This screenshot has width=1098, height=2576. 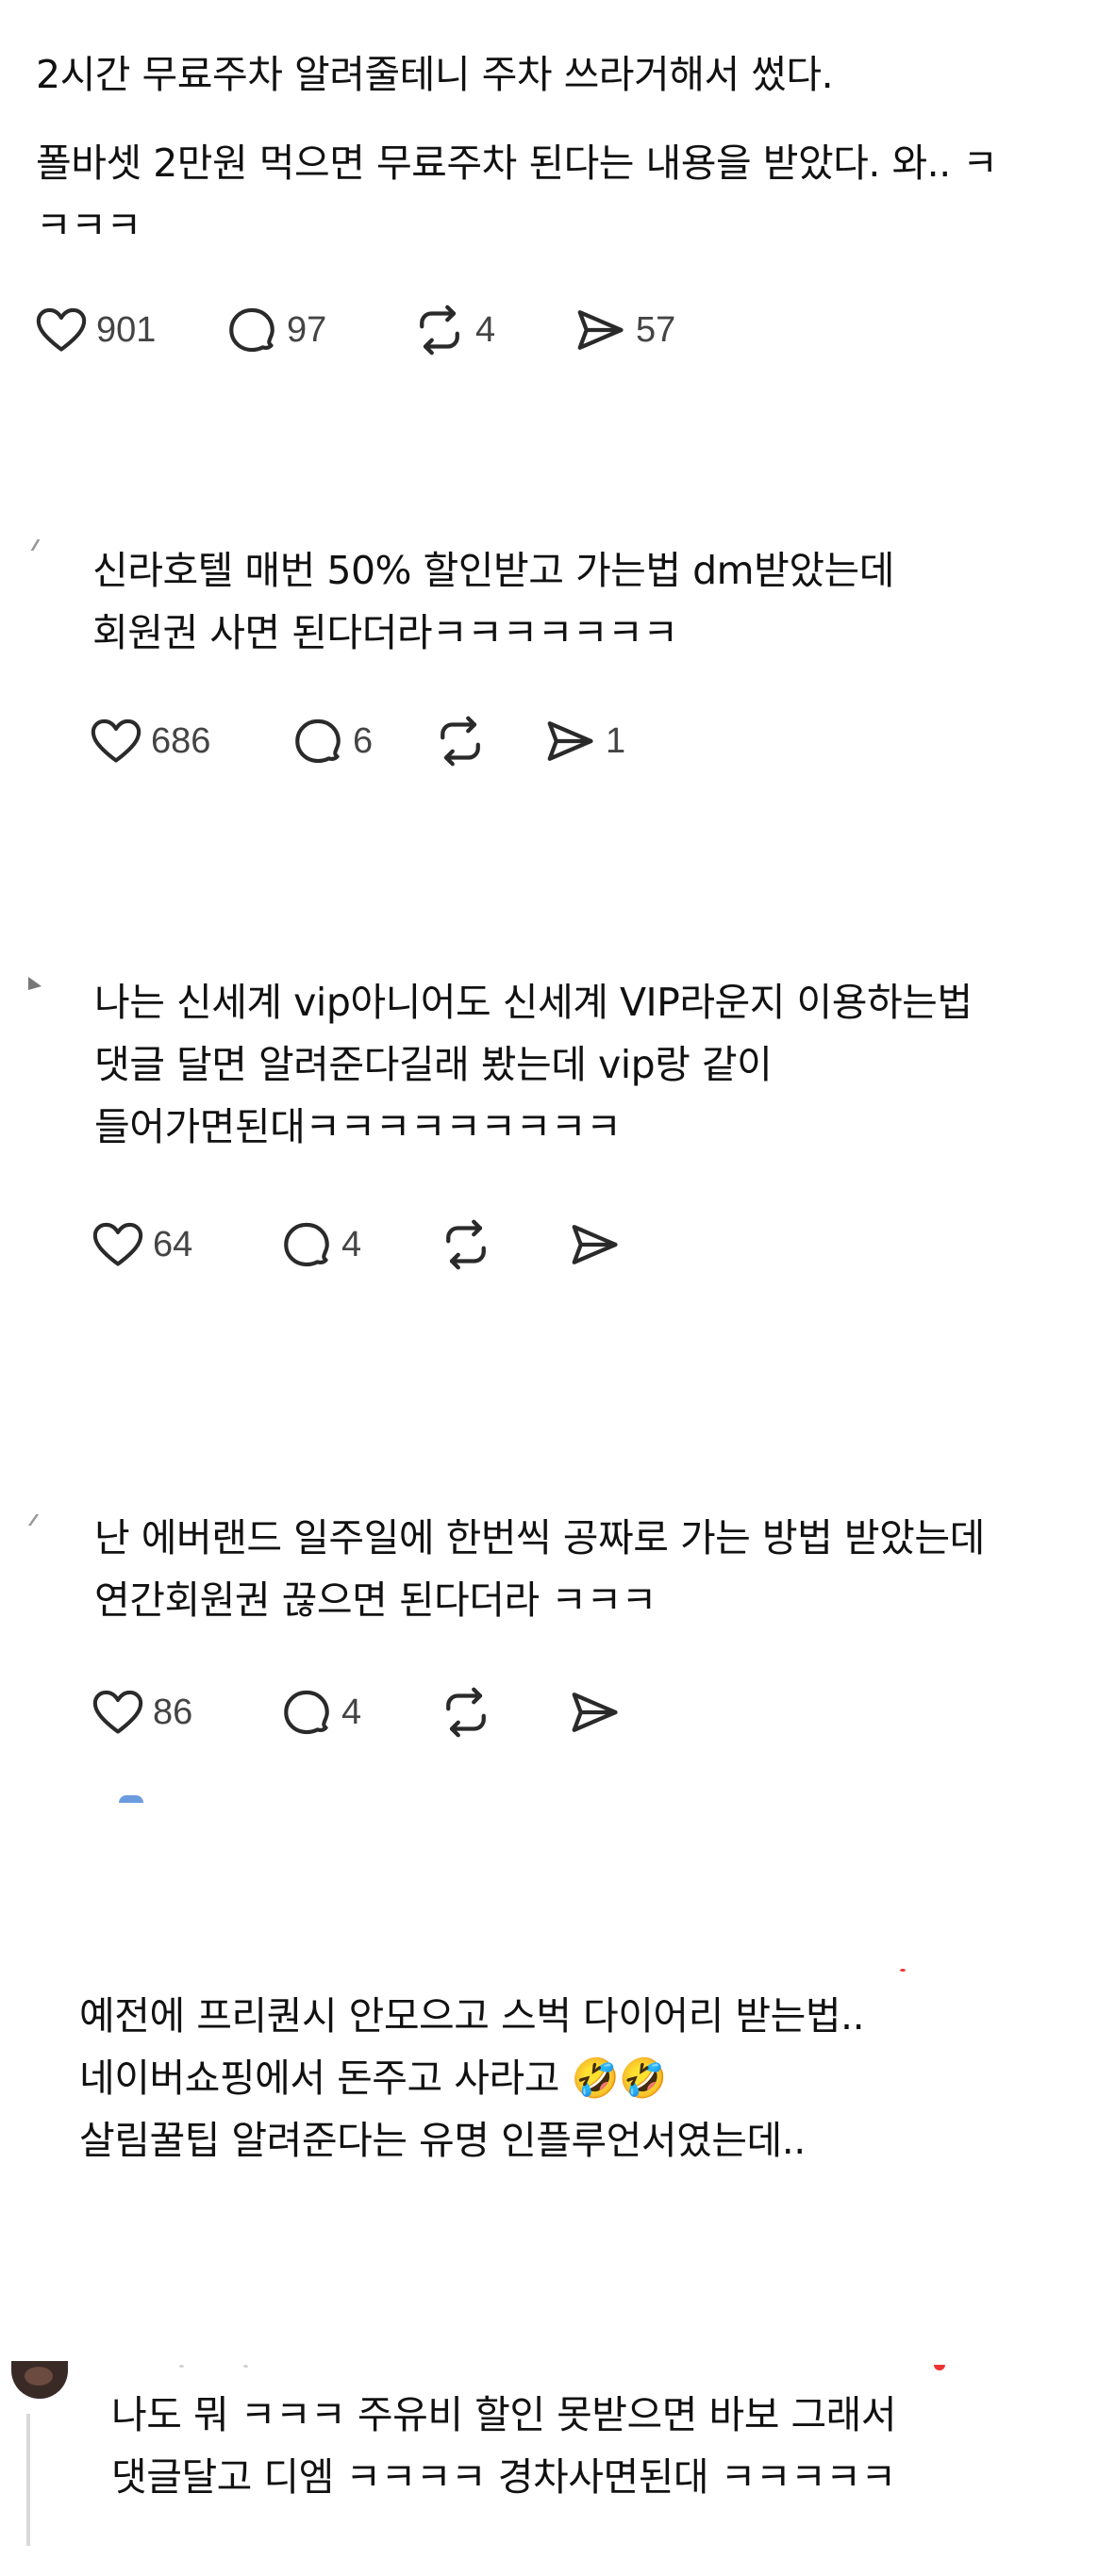 What do you see at coordinates (181, 740) in the screenshot?
I see `like-count: 686` at bounding box center [181, 740].